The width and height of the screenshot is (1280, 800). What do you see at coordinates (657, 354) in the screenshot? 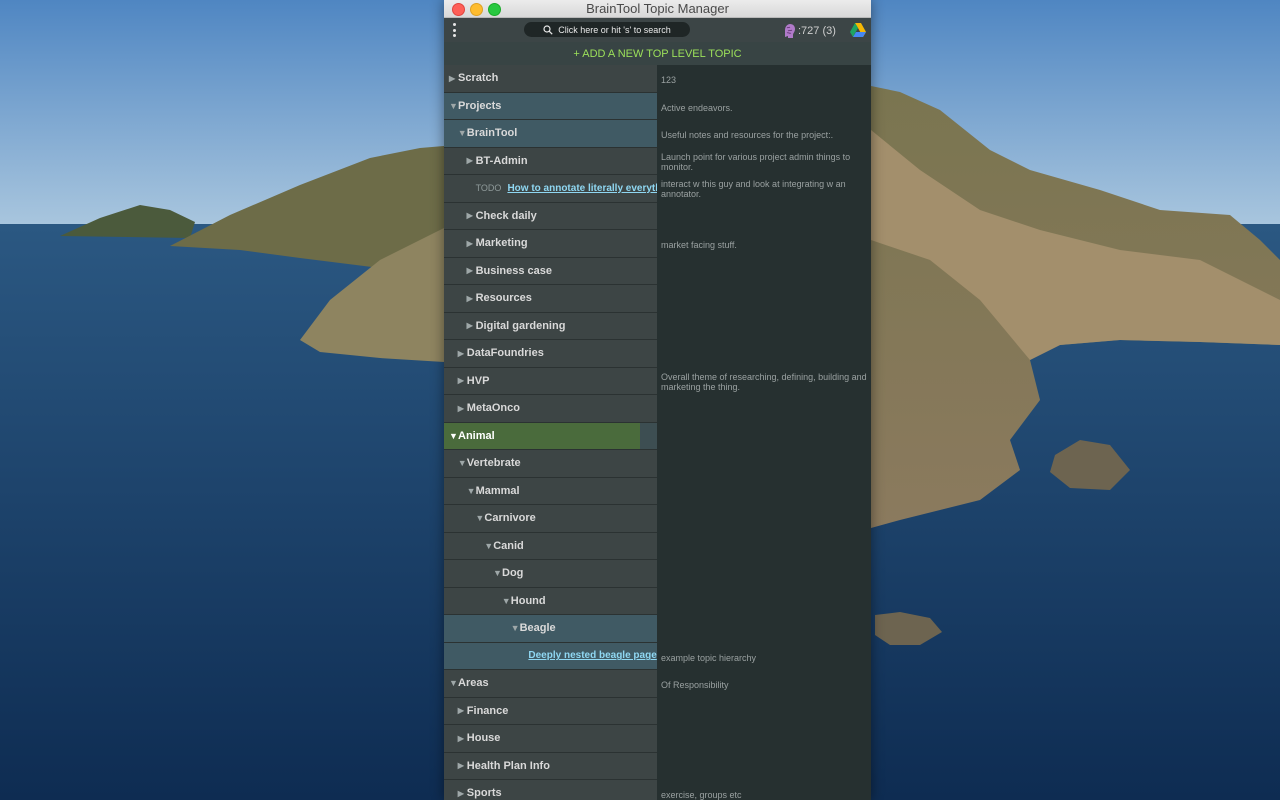
I see `tree-row: ▶ DataFoundries` at bounding box center [657, 354].